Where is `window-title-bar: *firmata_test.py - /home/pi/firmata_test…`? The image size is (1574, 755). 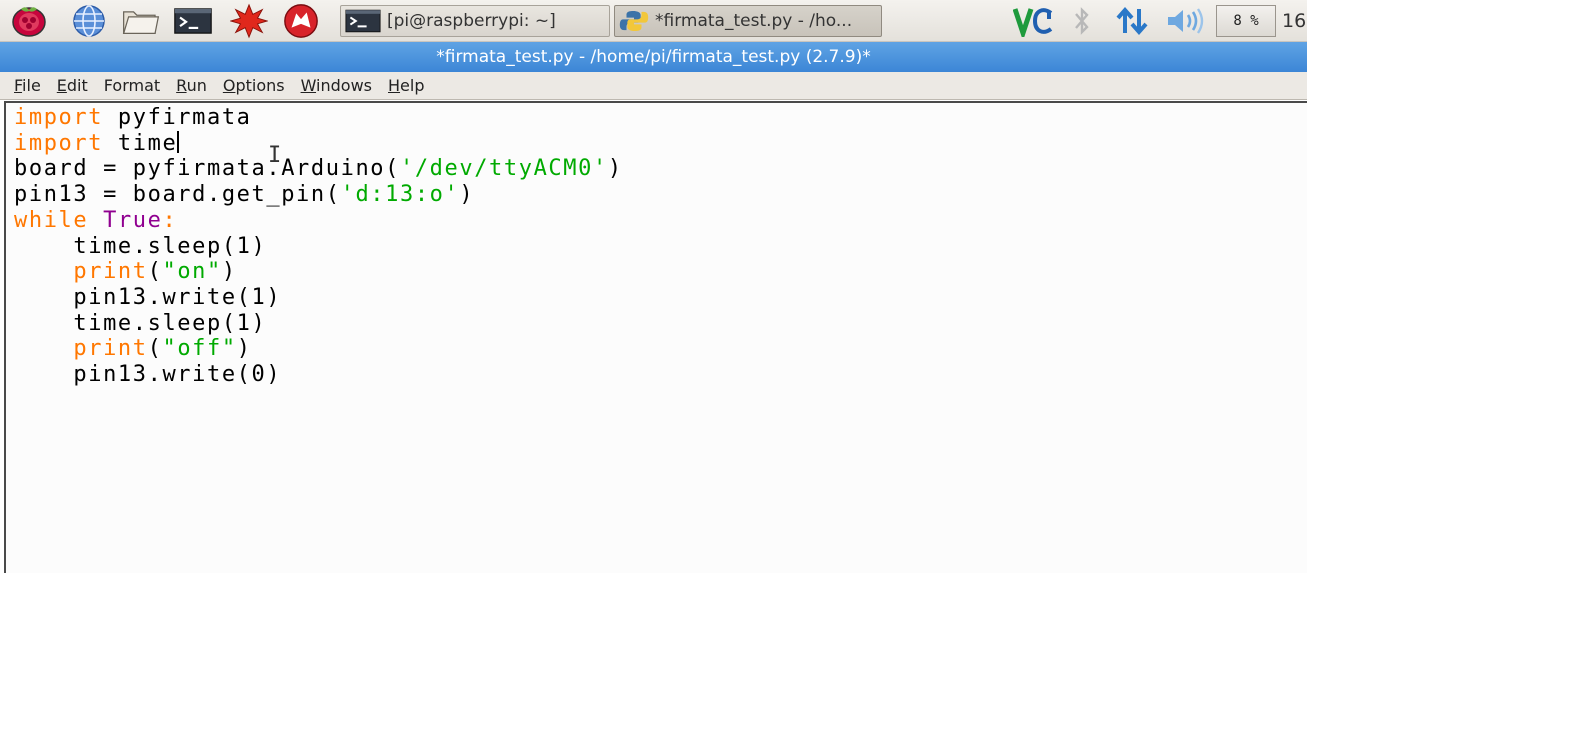
window-title-bar: *firmata_test.py - /home/pi/firmata_test… is located at coordinates (653, 57).